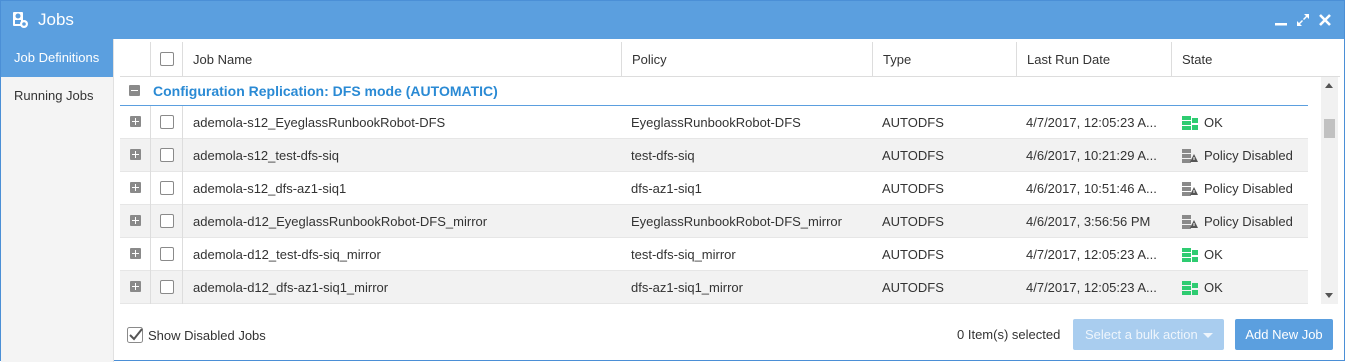 Image resolution: width=1345 pixels, height=362 pixels. I want to click on policy-cell: test-dfs-siq_mirror, so click(683, 254).